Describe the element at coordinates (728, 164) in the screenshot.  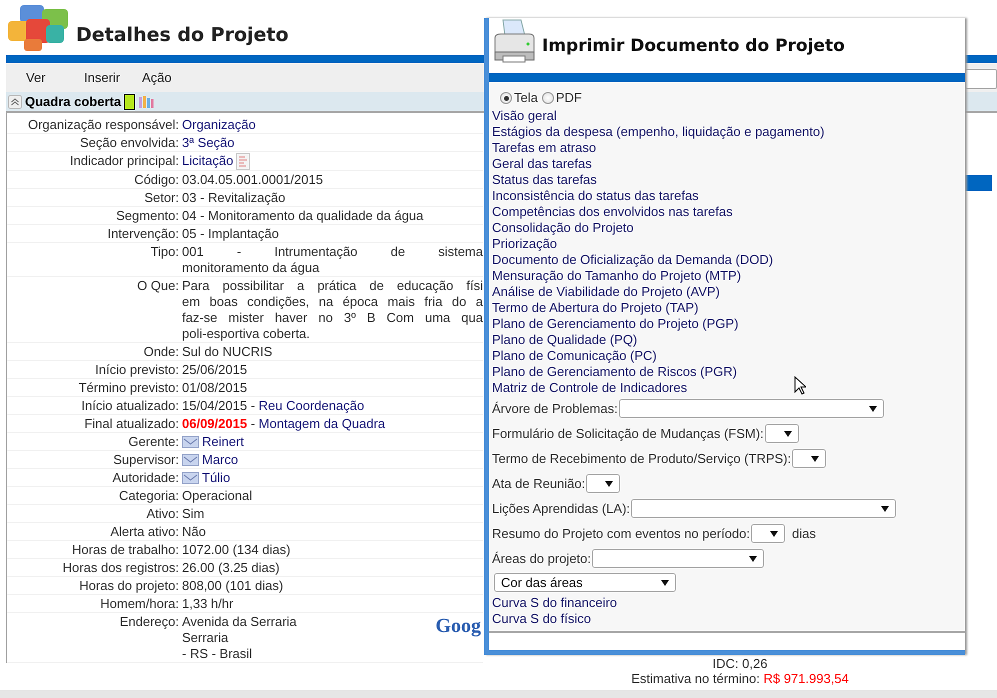
I see `report-link: Geral das tarefas` at that location.